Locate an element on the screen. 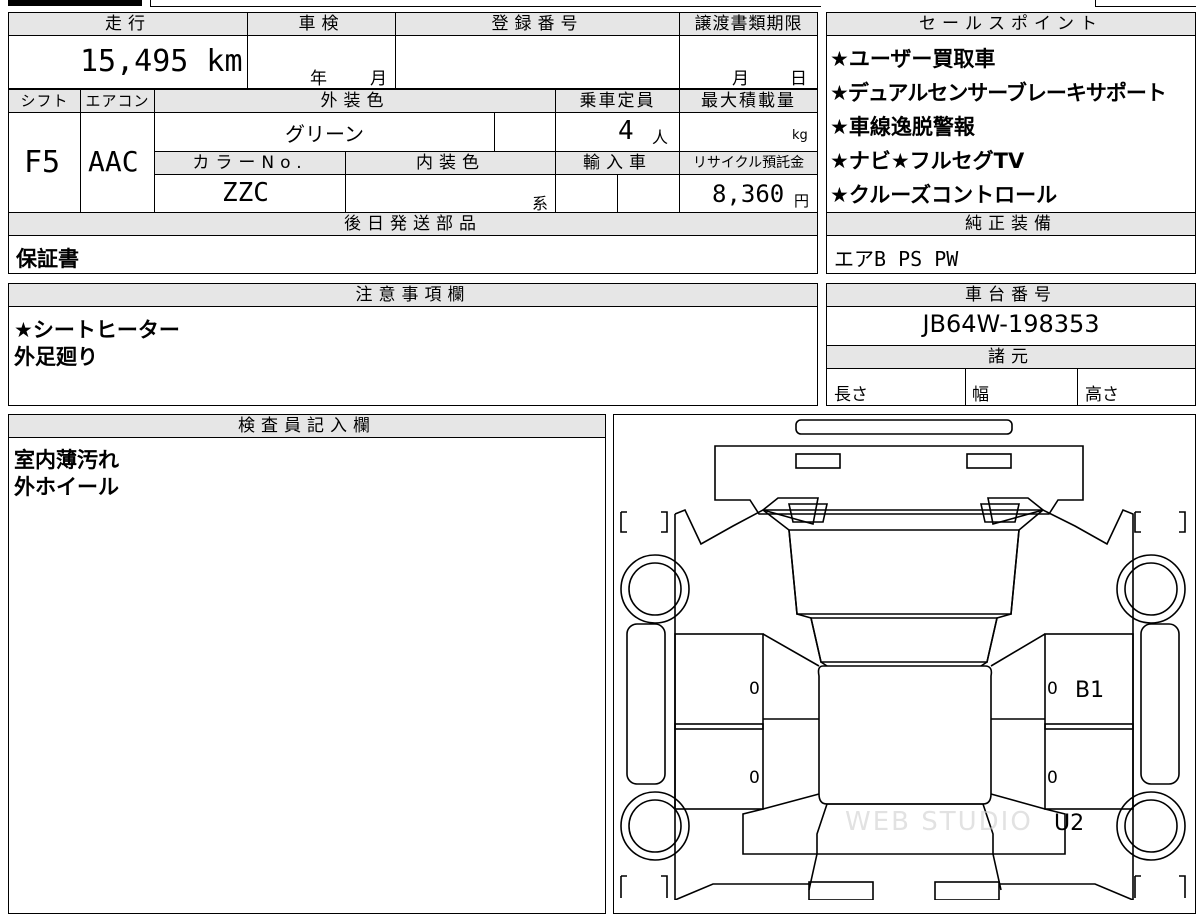 The height and width of the screenshot is (914, 1200). sales-points-header: セールスポイント is located at coordinates (1011, 24).